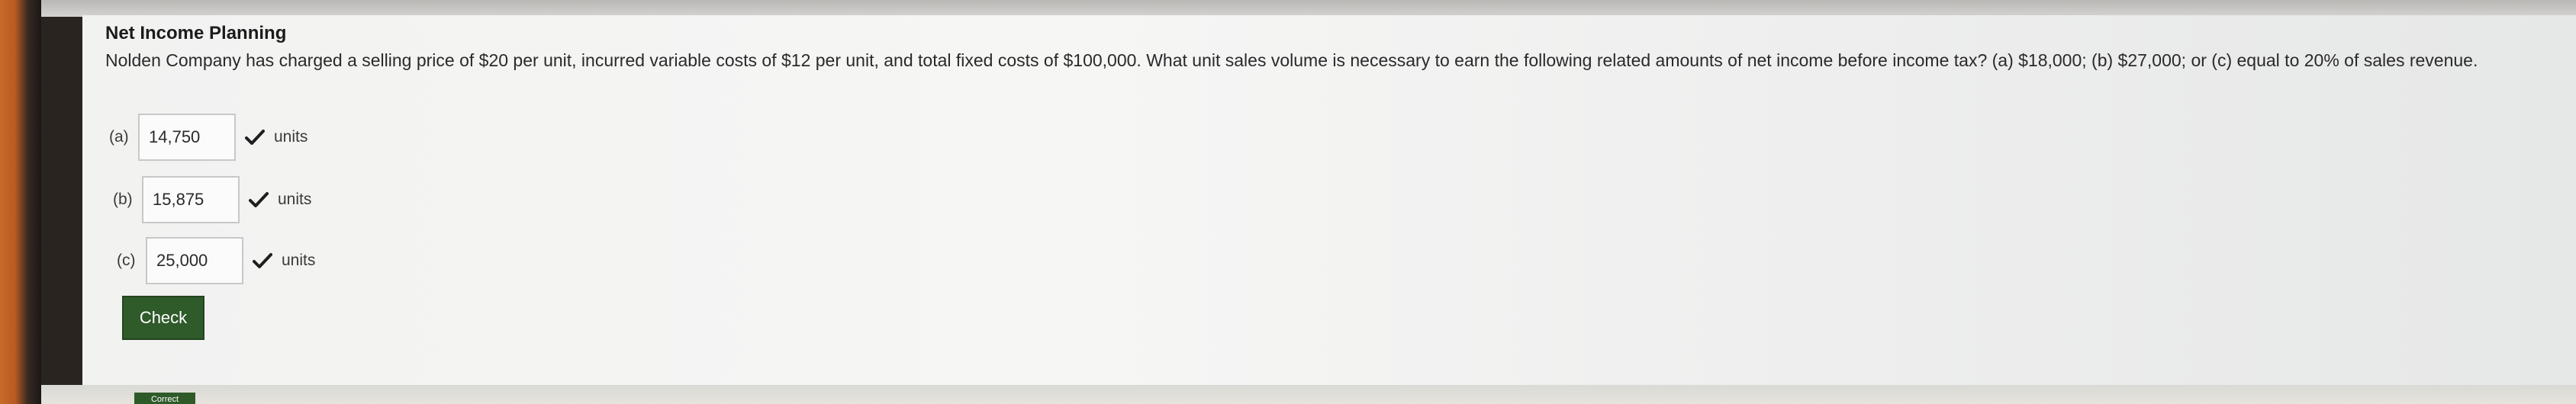 Image resolution: width=2576 pixels, height=404 pixels. Describe the element at coordinates (196, 33) in the screenshot. I see `problem-title: Net Income Planning` at that location.